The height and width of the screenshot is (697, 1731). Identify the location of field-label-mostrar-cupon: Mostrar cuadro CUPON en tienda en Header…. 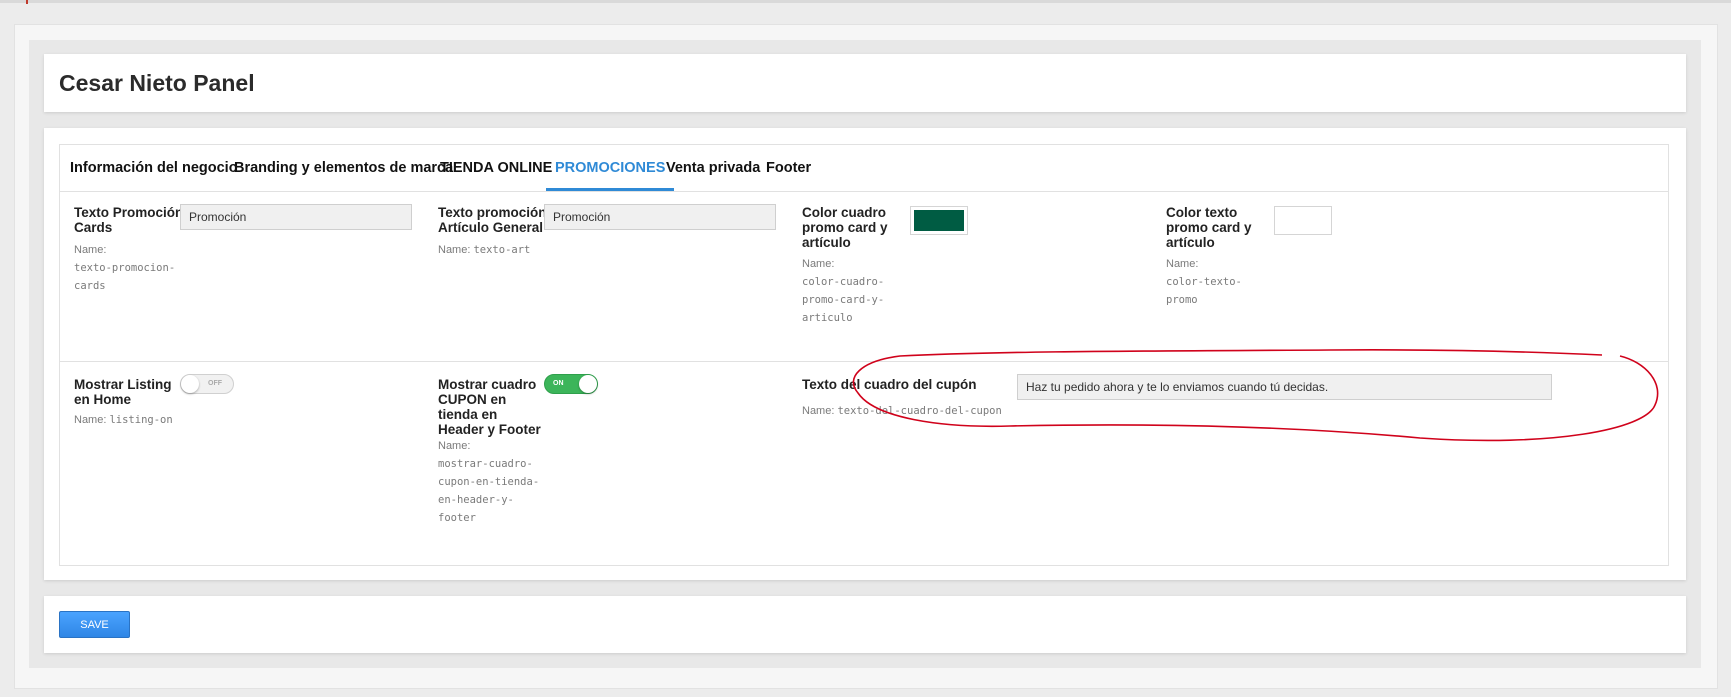
(489, 407).